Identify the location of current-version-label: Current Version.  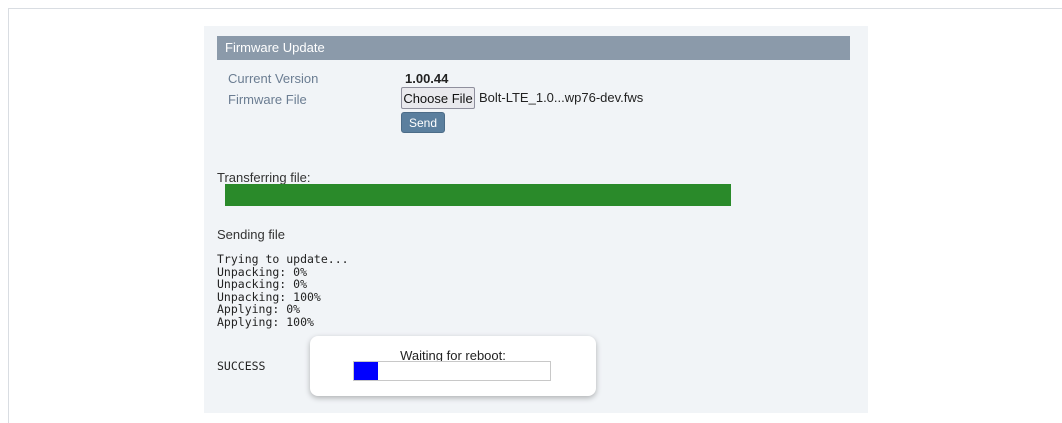
(273, 78).